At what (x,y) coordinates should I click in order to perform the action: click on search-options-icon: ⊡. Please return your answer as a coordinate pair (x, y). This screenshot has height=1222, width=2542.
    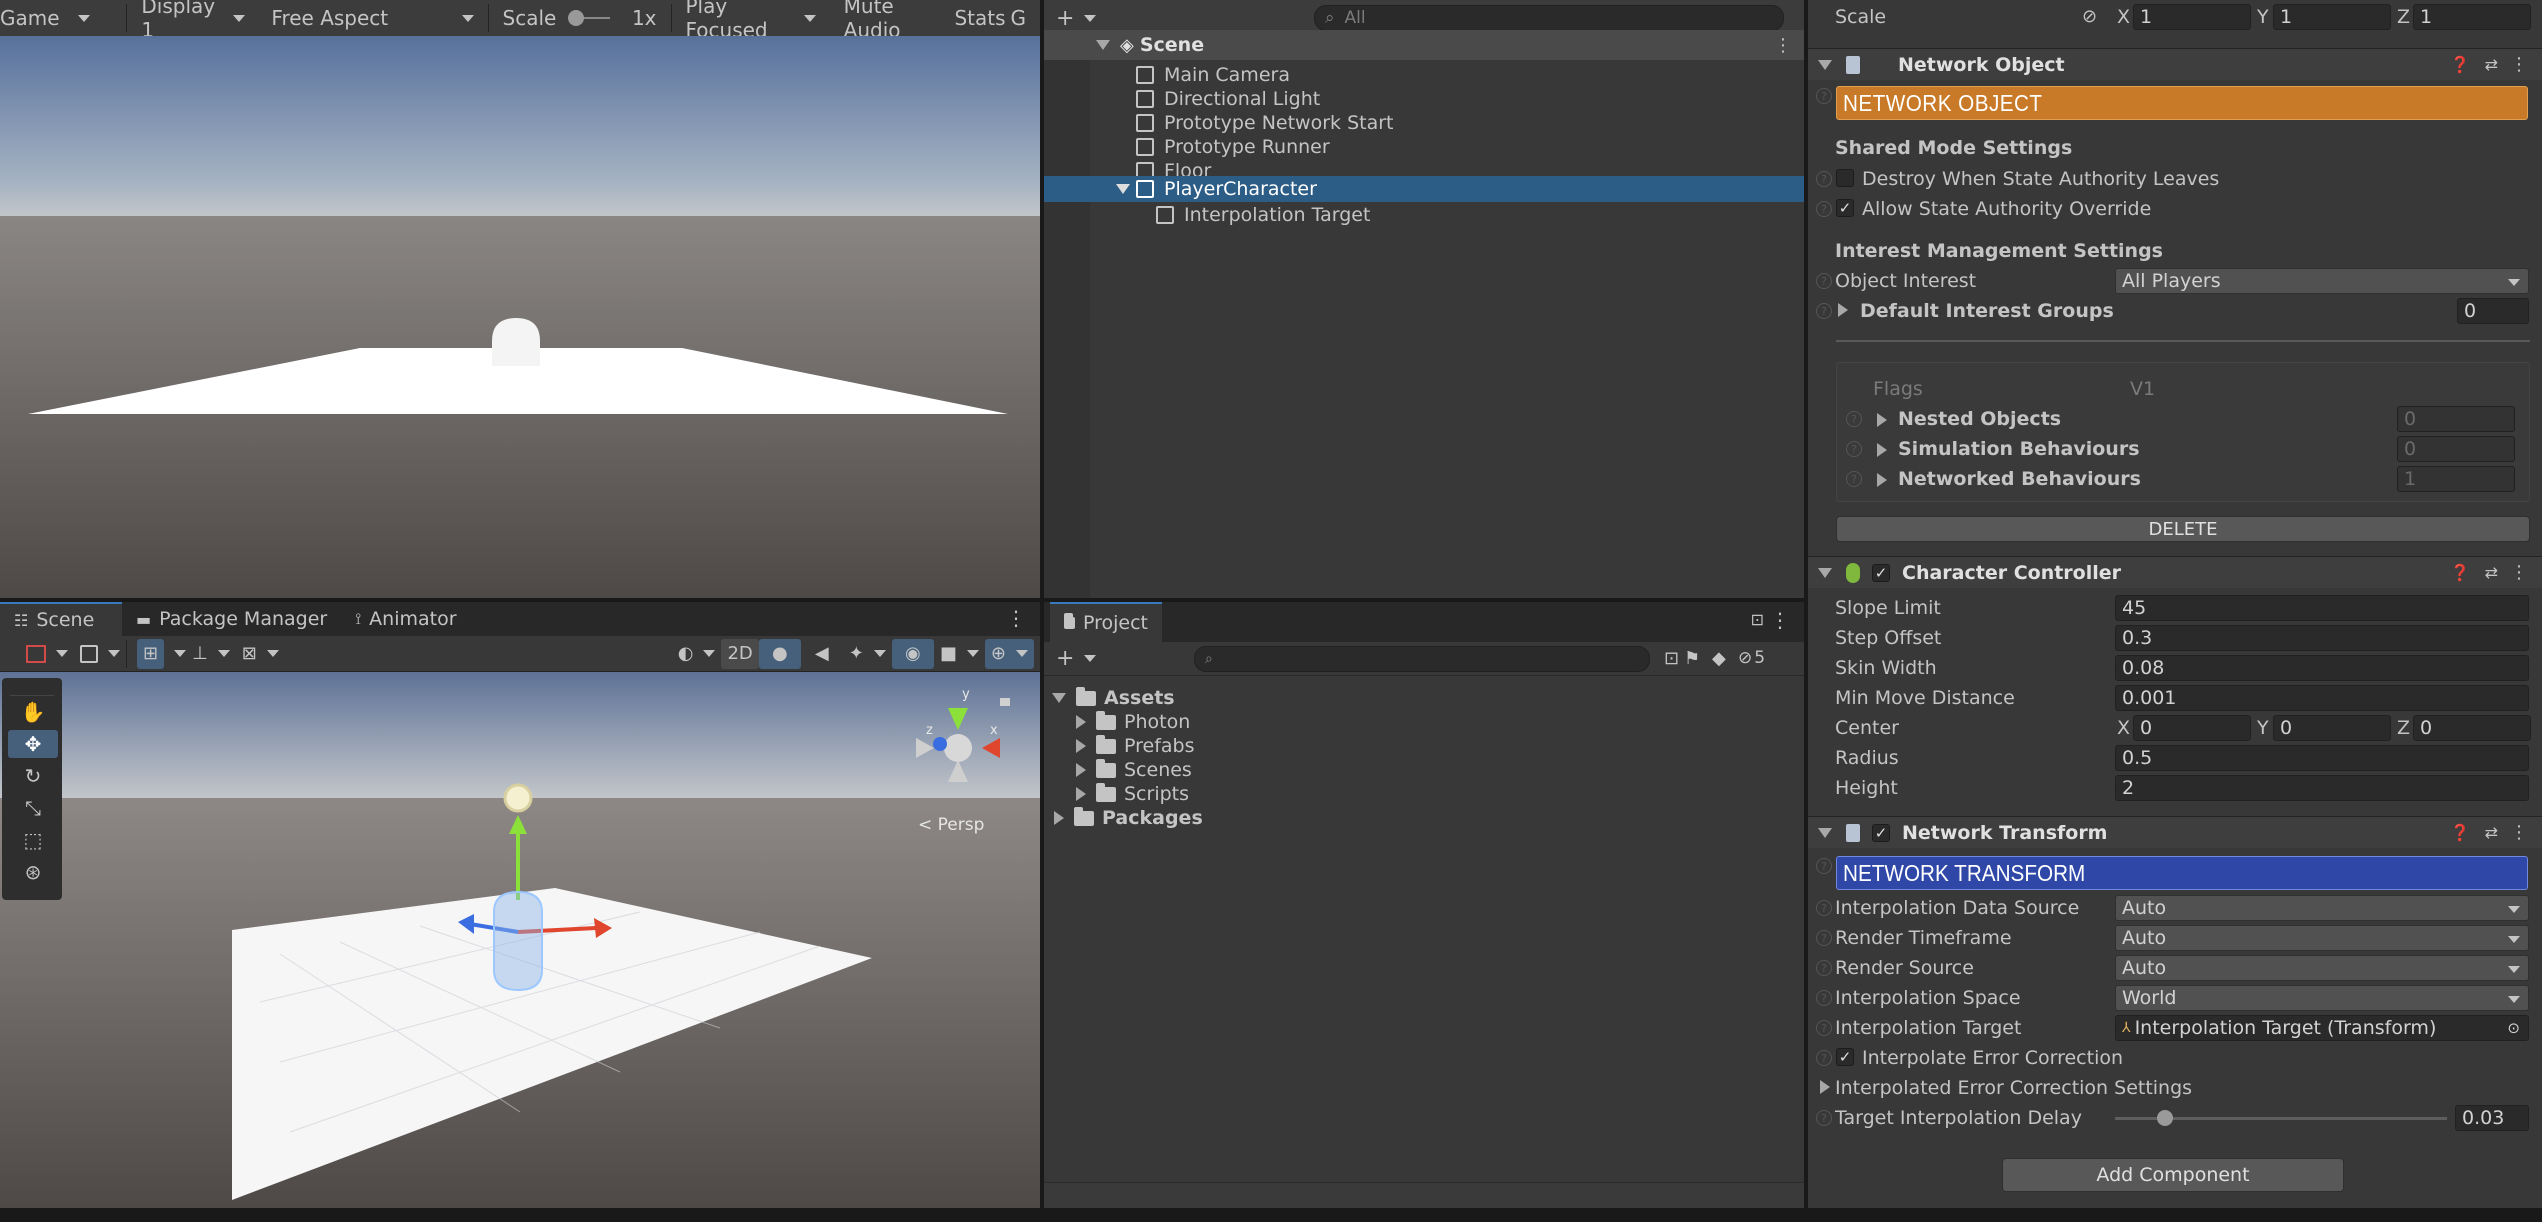
    Looking at the image, I should click on (1671, 658).